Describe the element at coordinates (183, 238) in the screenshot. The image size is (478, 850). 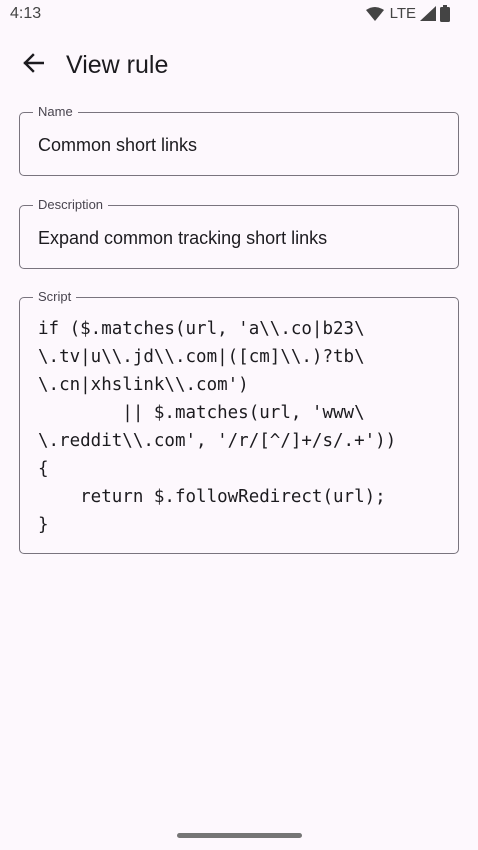
I see `description-field-value: Expand common tracking short links` at that location.